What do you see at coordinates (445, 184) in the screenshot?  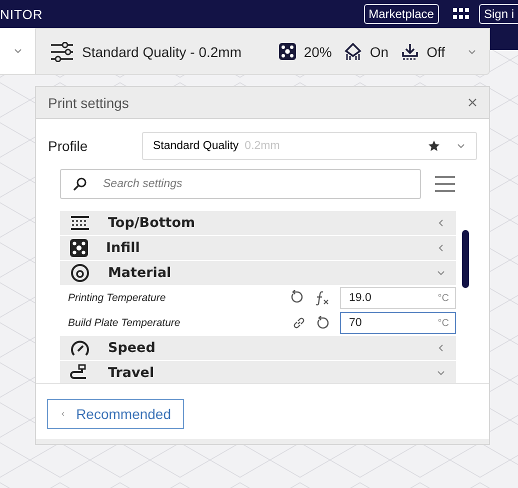 I see `menu-icon` at bounding box center [445, 184].